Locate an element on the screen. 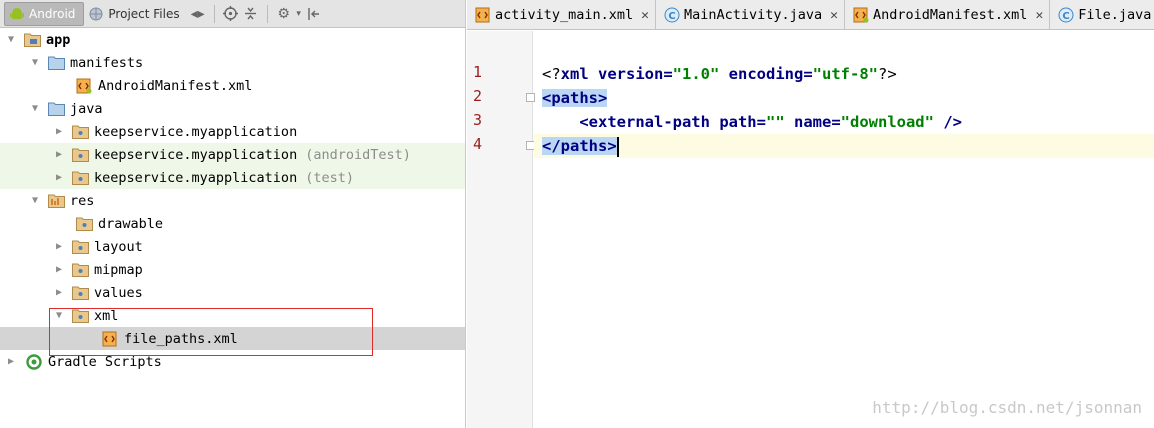 This screenshot has width=1154, height=428. tree-item-package-test: ▶ keepservice.myapplication (test) is located at coordinates (232, 177).